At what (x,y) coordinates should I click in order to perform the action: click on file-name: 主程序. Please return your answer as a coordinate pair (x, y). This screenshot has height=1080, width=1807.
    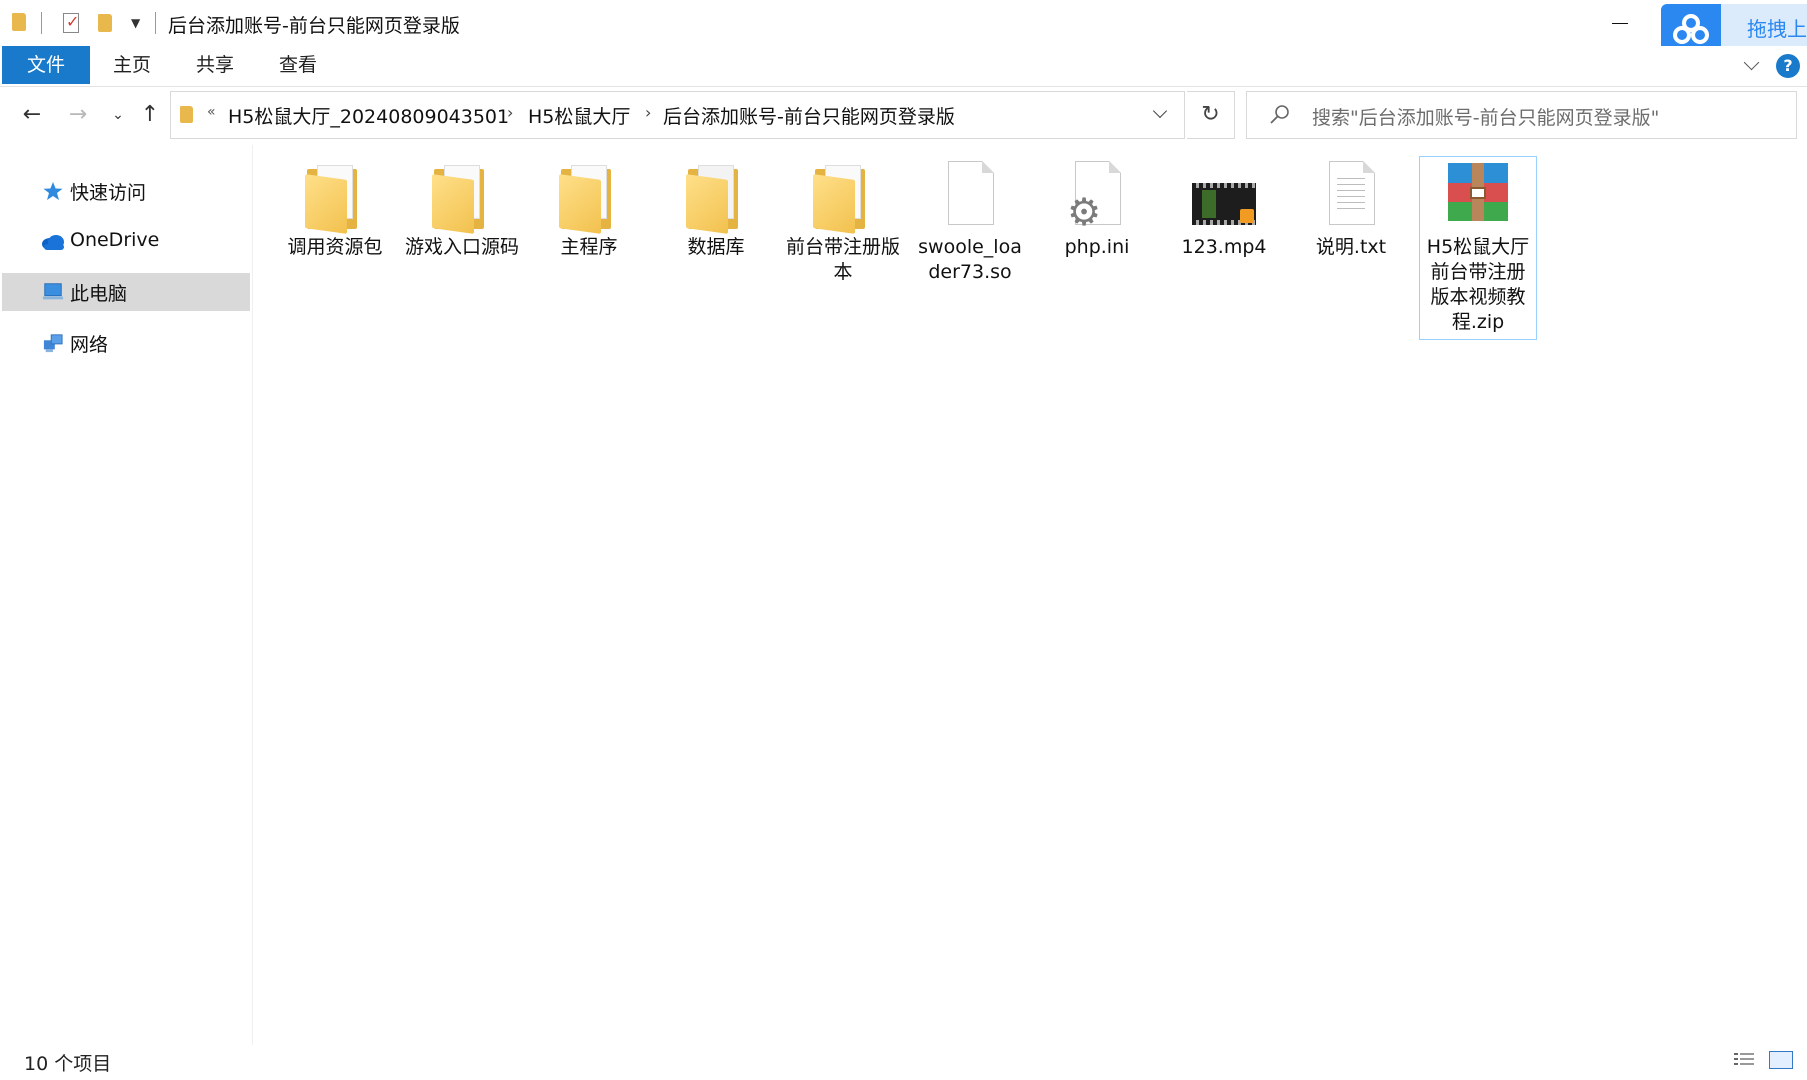
    Looking at the image, I should click on (589, 247).